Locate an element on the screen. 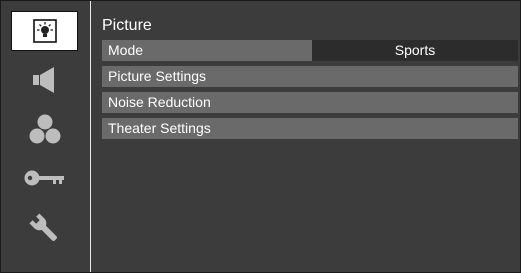 The height and width of the screenshot is (273, 521). sidebar-item-lock is located at coordinates (44, 178).